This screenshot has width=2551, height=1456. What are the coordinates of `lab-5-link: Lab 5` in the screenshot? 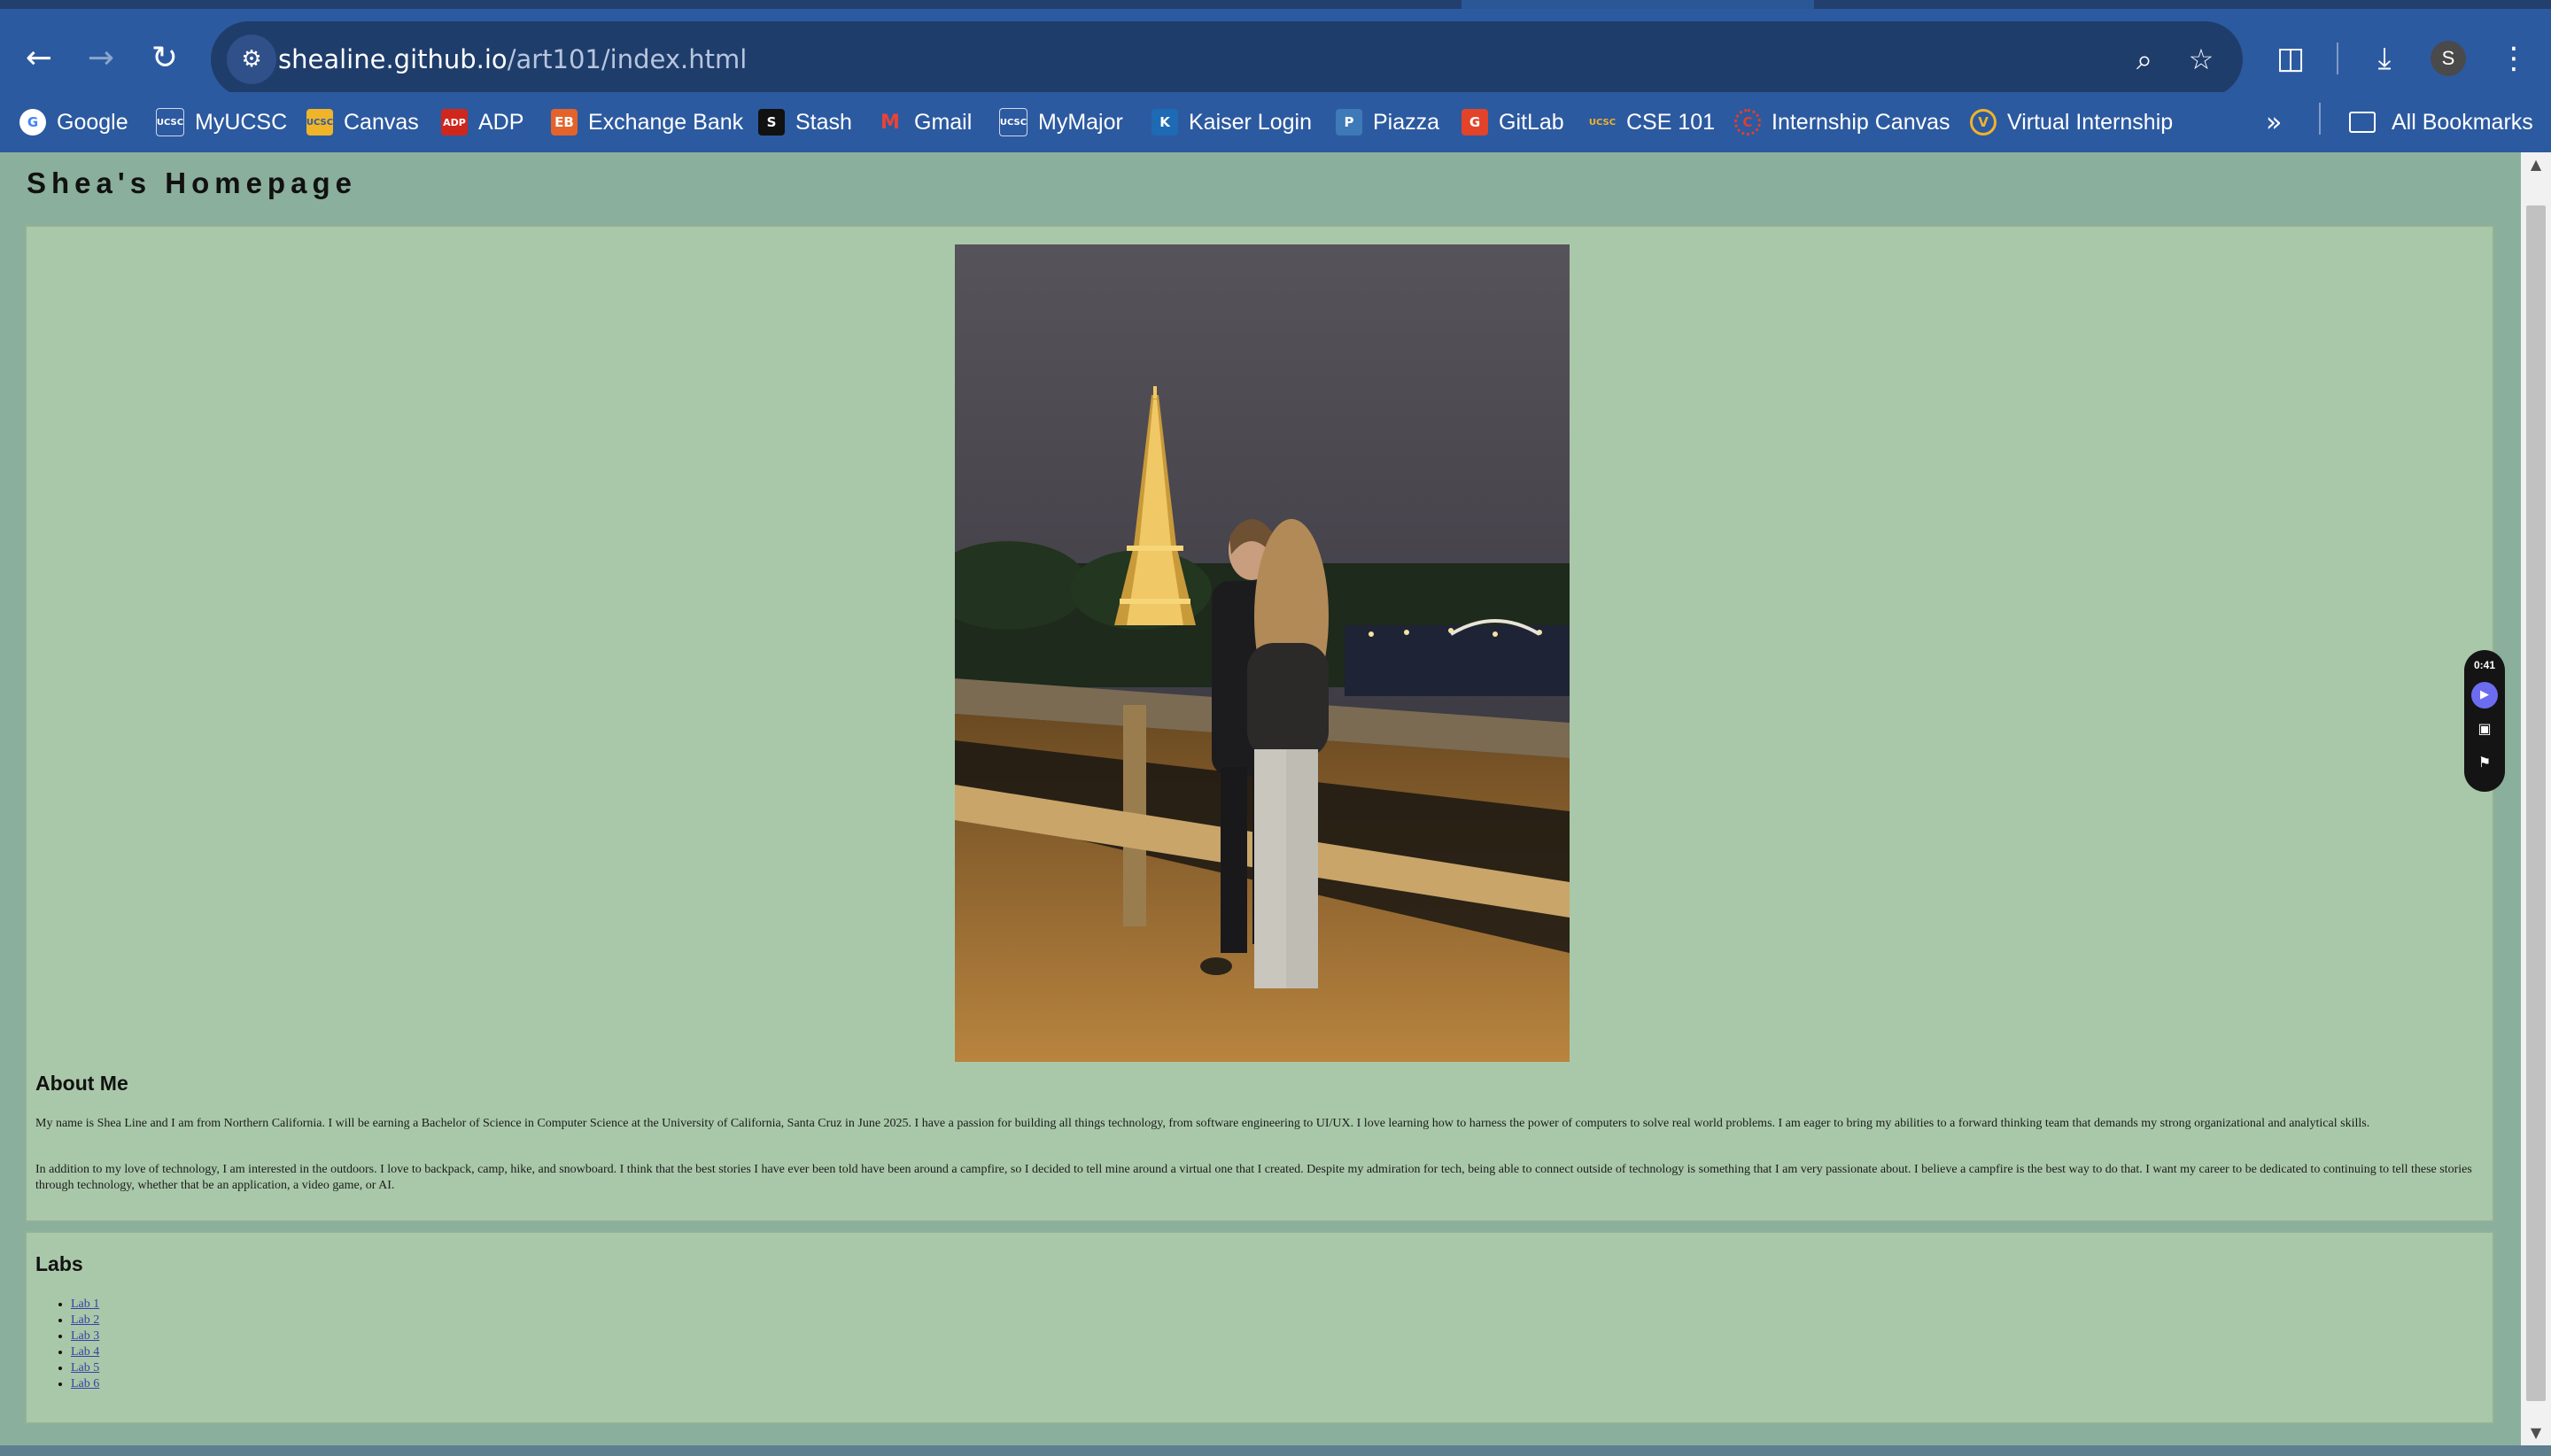 It's located at (85, 1368).